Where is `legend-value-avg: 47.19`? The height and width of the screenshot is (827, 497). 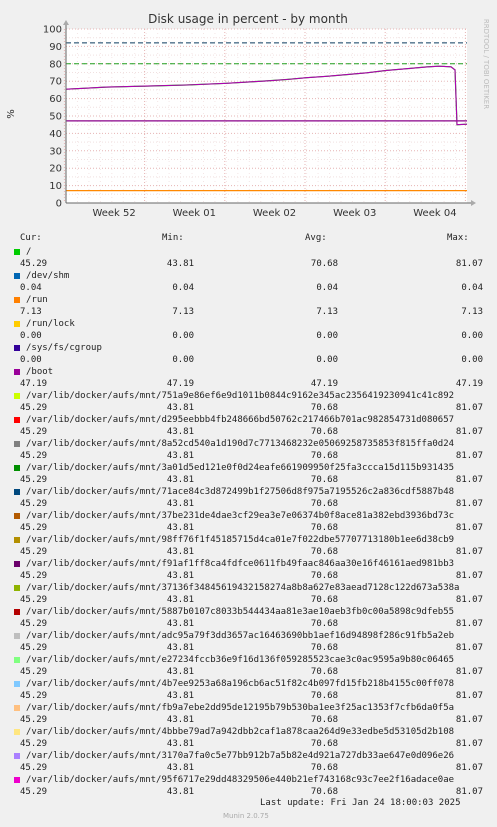
legend-value-avg: 47.19 is located at coordinates (324, 384).